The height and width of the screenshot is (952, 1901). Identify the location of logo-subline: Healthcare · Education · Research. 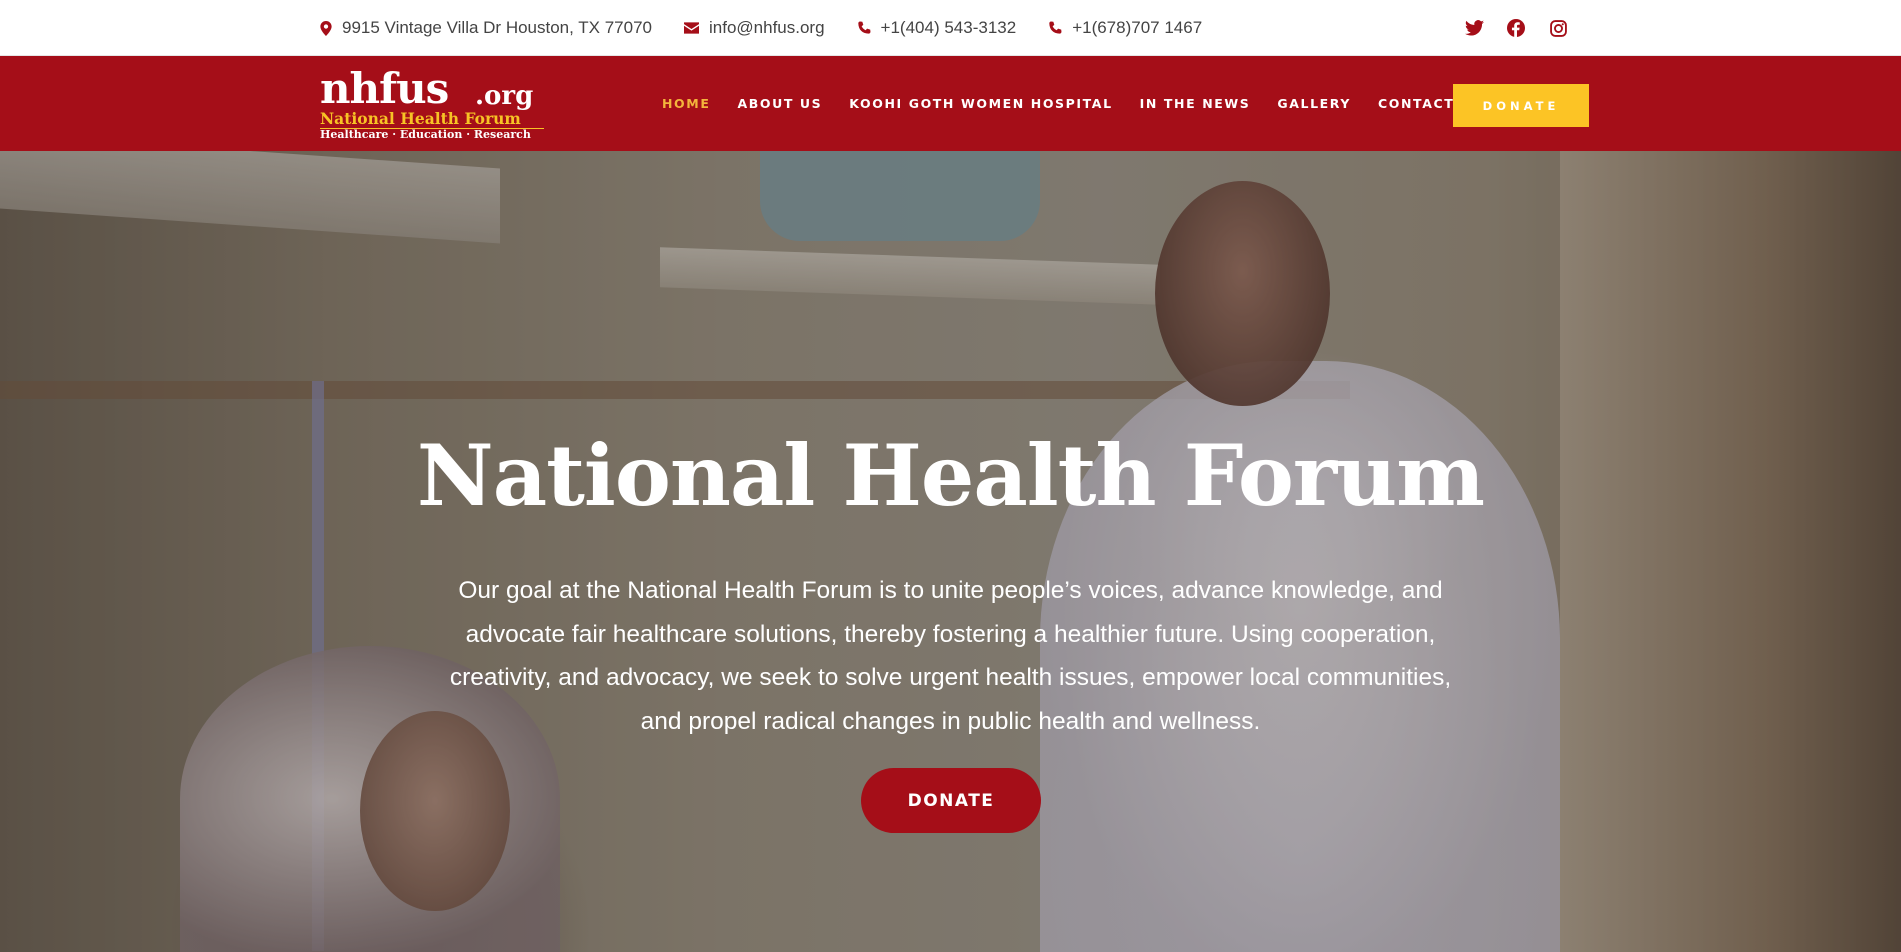
(425, 134).